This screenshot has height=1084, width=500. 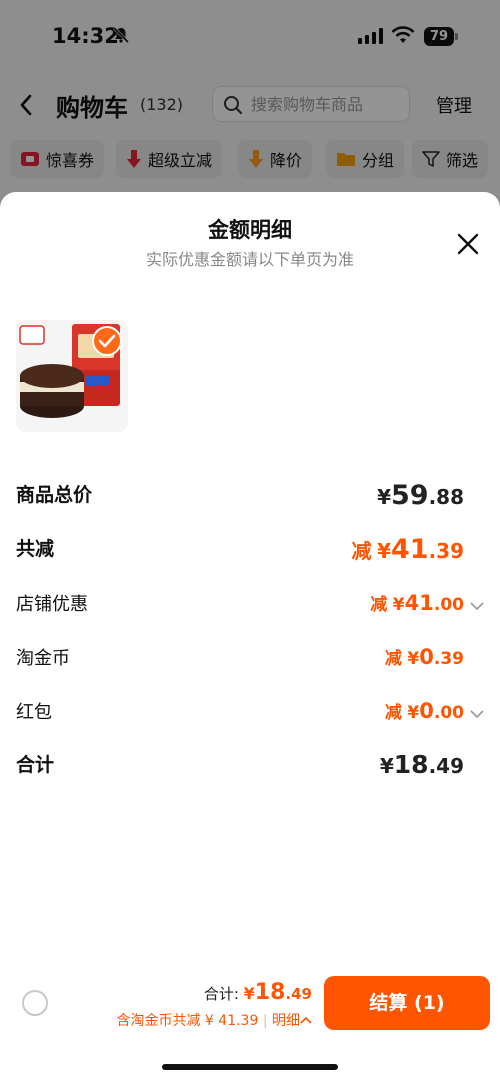 I want to click on close-icon, so click(x=468, y=246).